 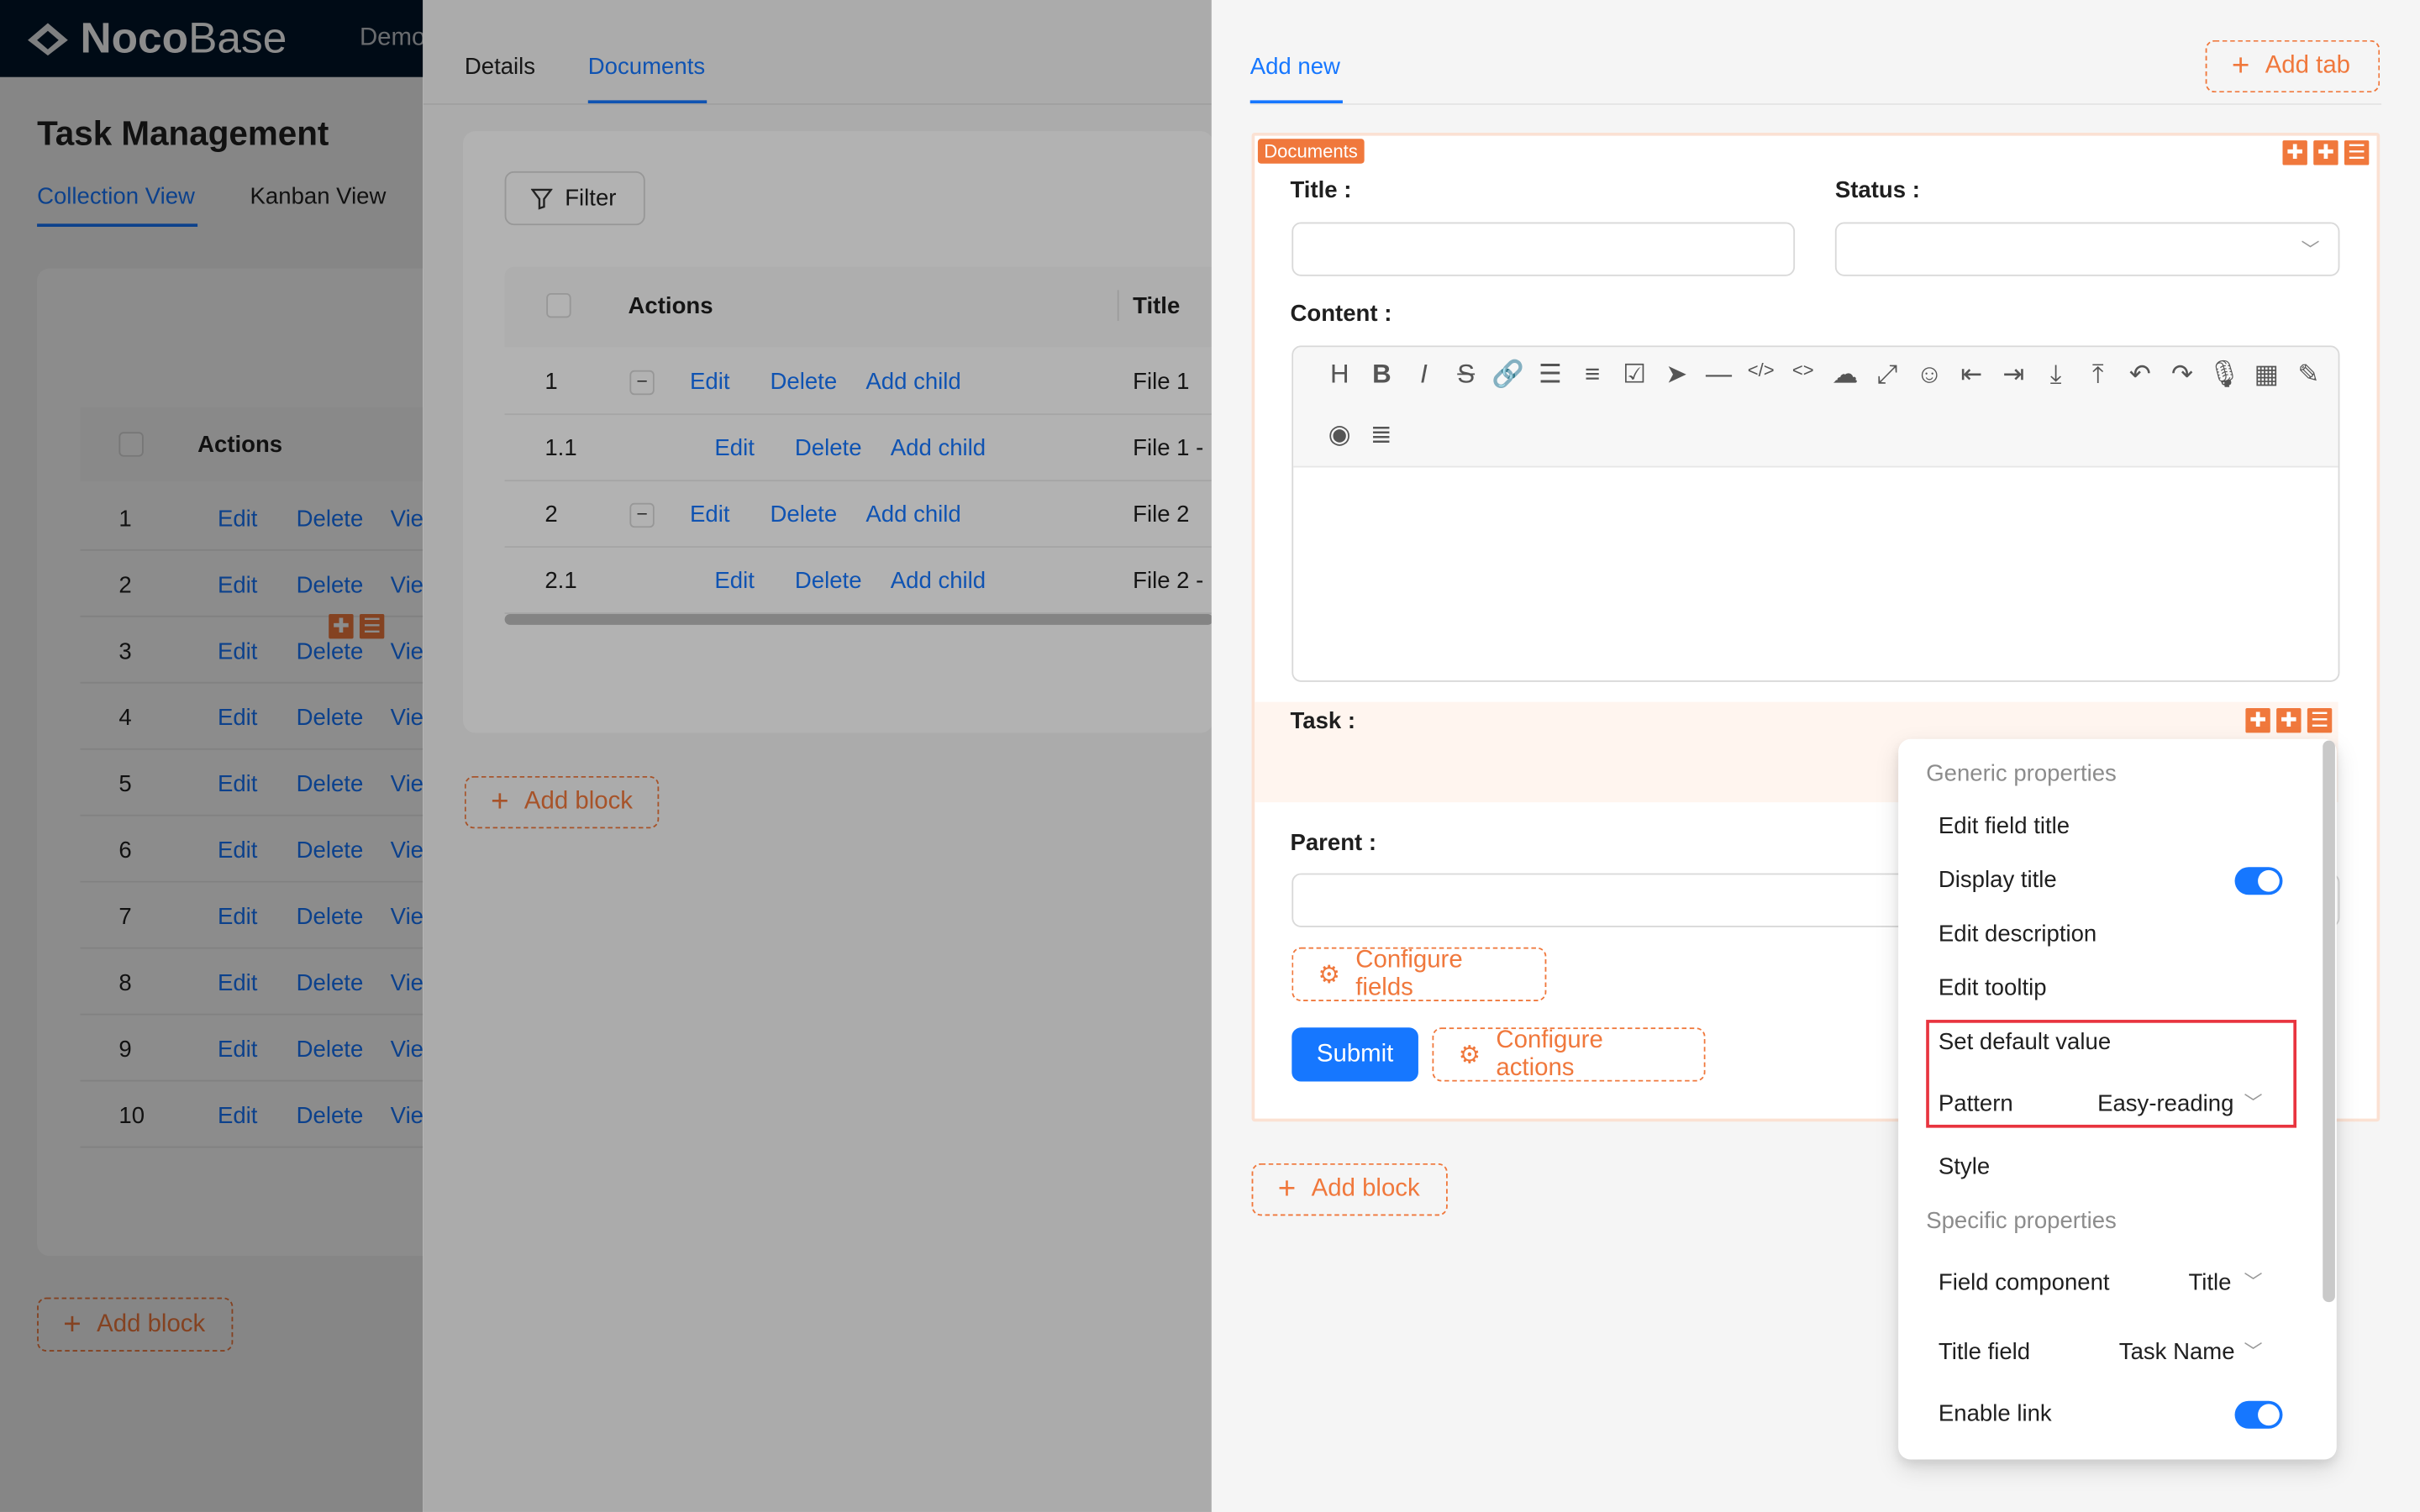 I want to click on block-badge: Documents, so click(x=1311, y=151).